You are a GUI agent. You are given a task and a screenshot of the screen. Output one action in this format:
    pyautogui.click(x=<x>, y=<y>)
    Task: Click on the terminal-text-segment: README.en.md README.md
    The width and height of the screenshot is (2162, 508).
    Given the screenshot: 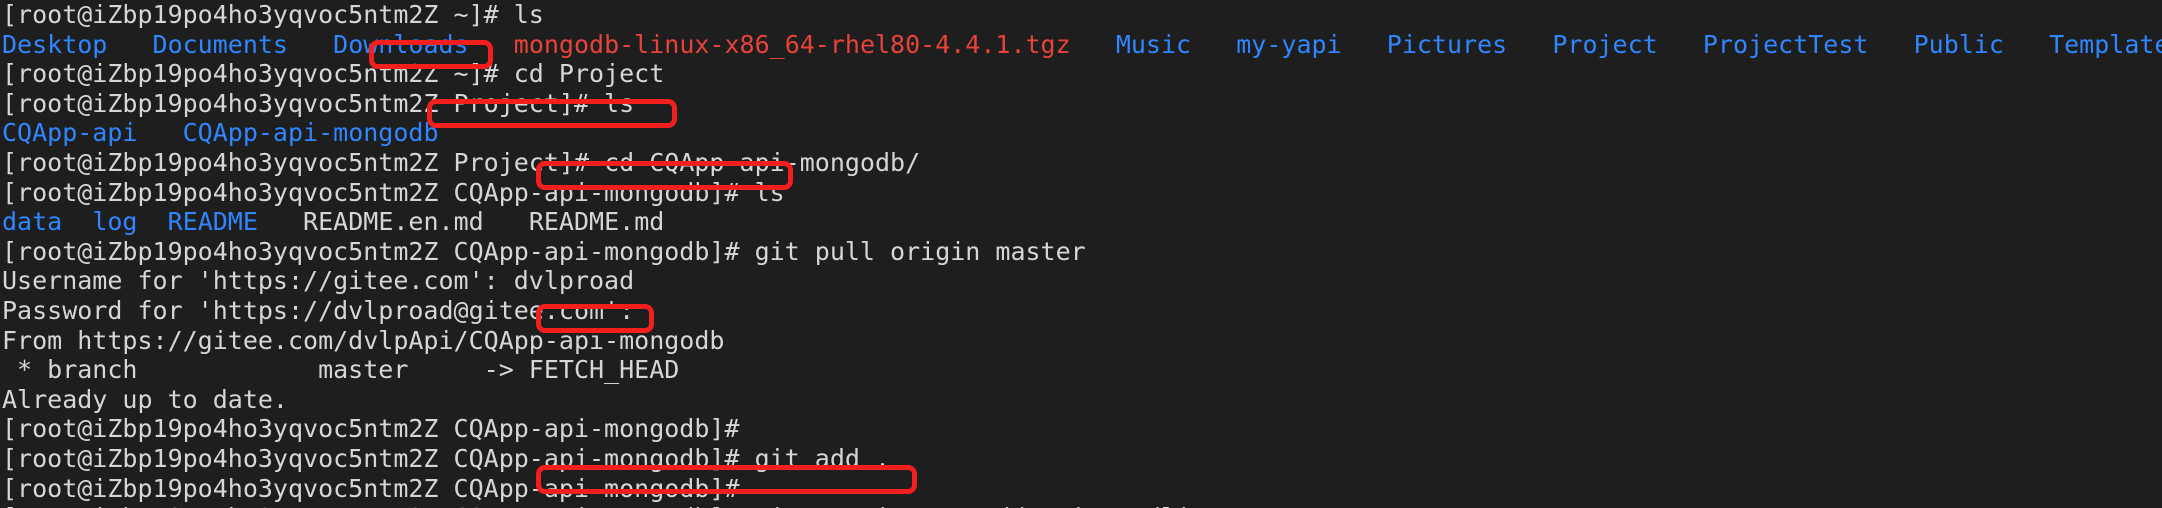 What is the action you would take?
    pyautogui.click(x=461, y=222)
    